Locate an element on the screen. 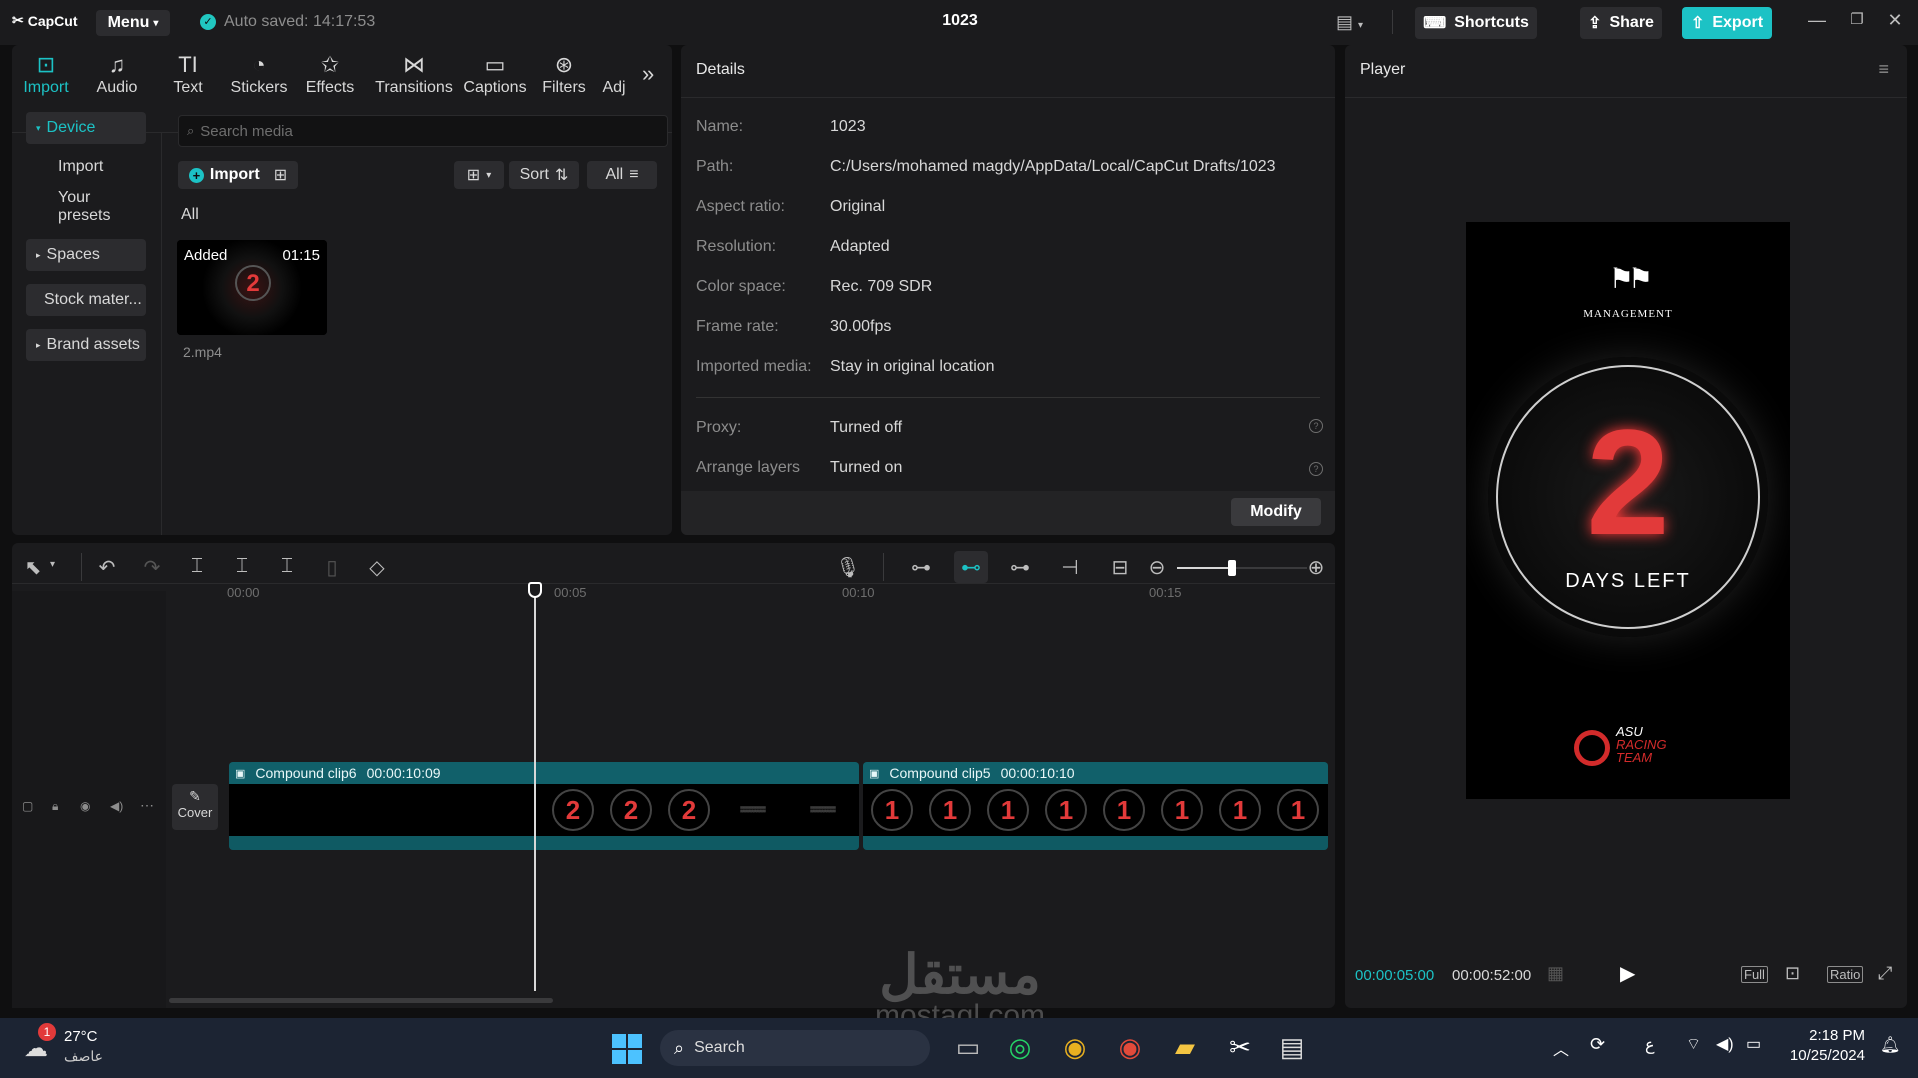  eye-icon: ◉ is located at coordinates (85, 806).